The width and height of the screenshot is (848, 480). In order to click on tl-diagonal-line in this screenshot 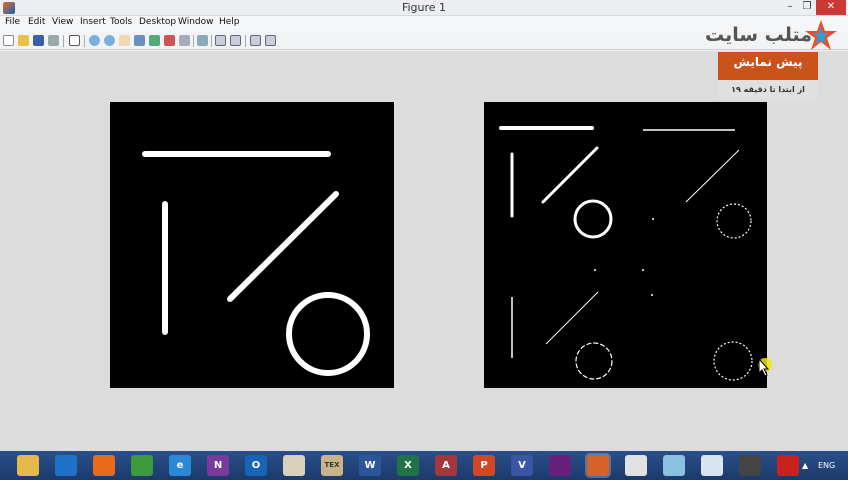, I will do `click(570, 175)`.